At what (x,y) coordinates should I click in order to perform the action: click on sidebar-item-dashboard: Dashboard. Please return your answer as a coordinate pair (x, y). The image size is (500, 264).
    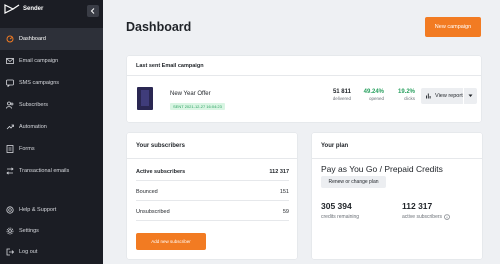
    Looking at the image, I should click on (51, 39).